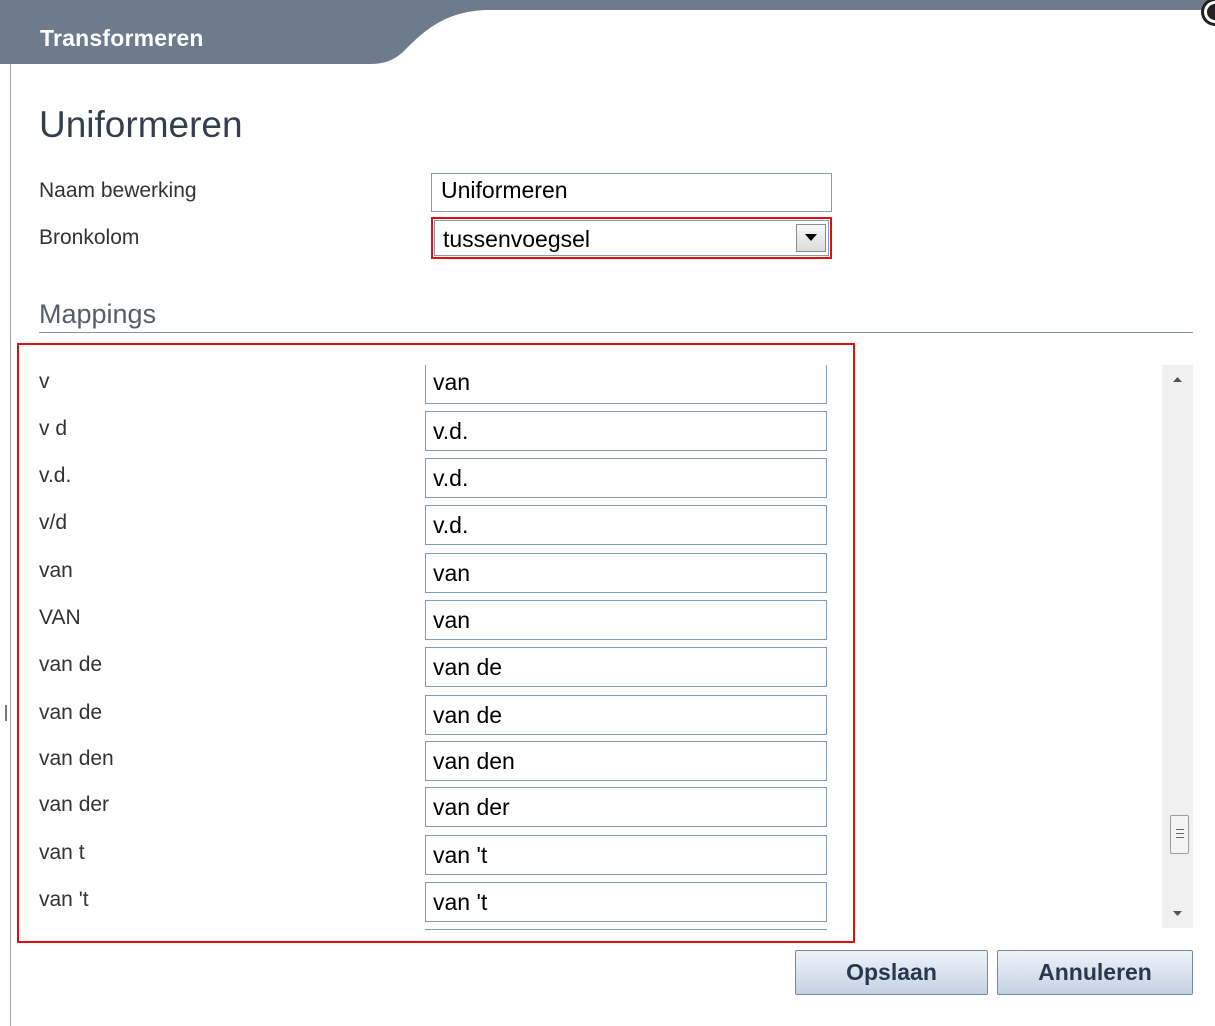 The width and height of the screenshot is (1215, 1026). Describe the element at coordinates (55, 475) in the screenshot. I see `mapping-source-label: v.d.` at that location.